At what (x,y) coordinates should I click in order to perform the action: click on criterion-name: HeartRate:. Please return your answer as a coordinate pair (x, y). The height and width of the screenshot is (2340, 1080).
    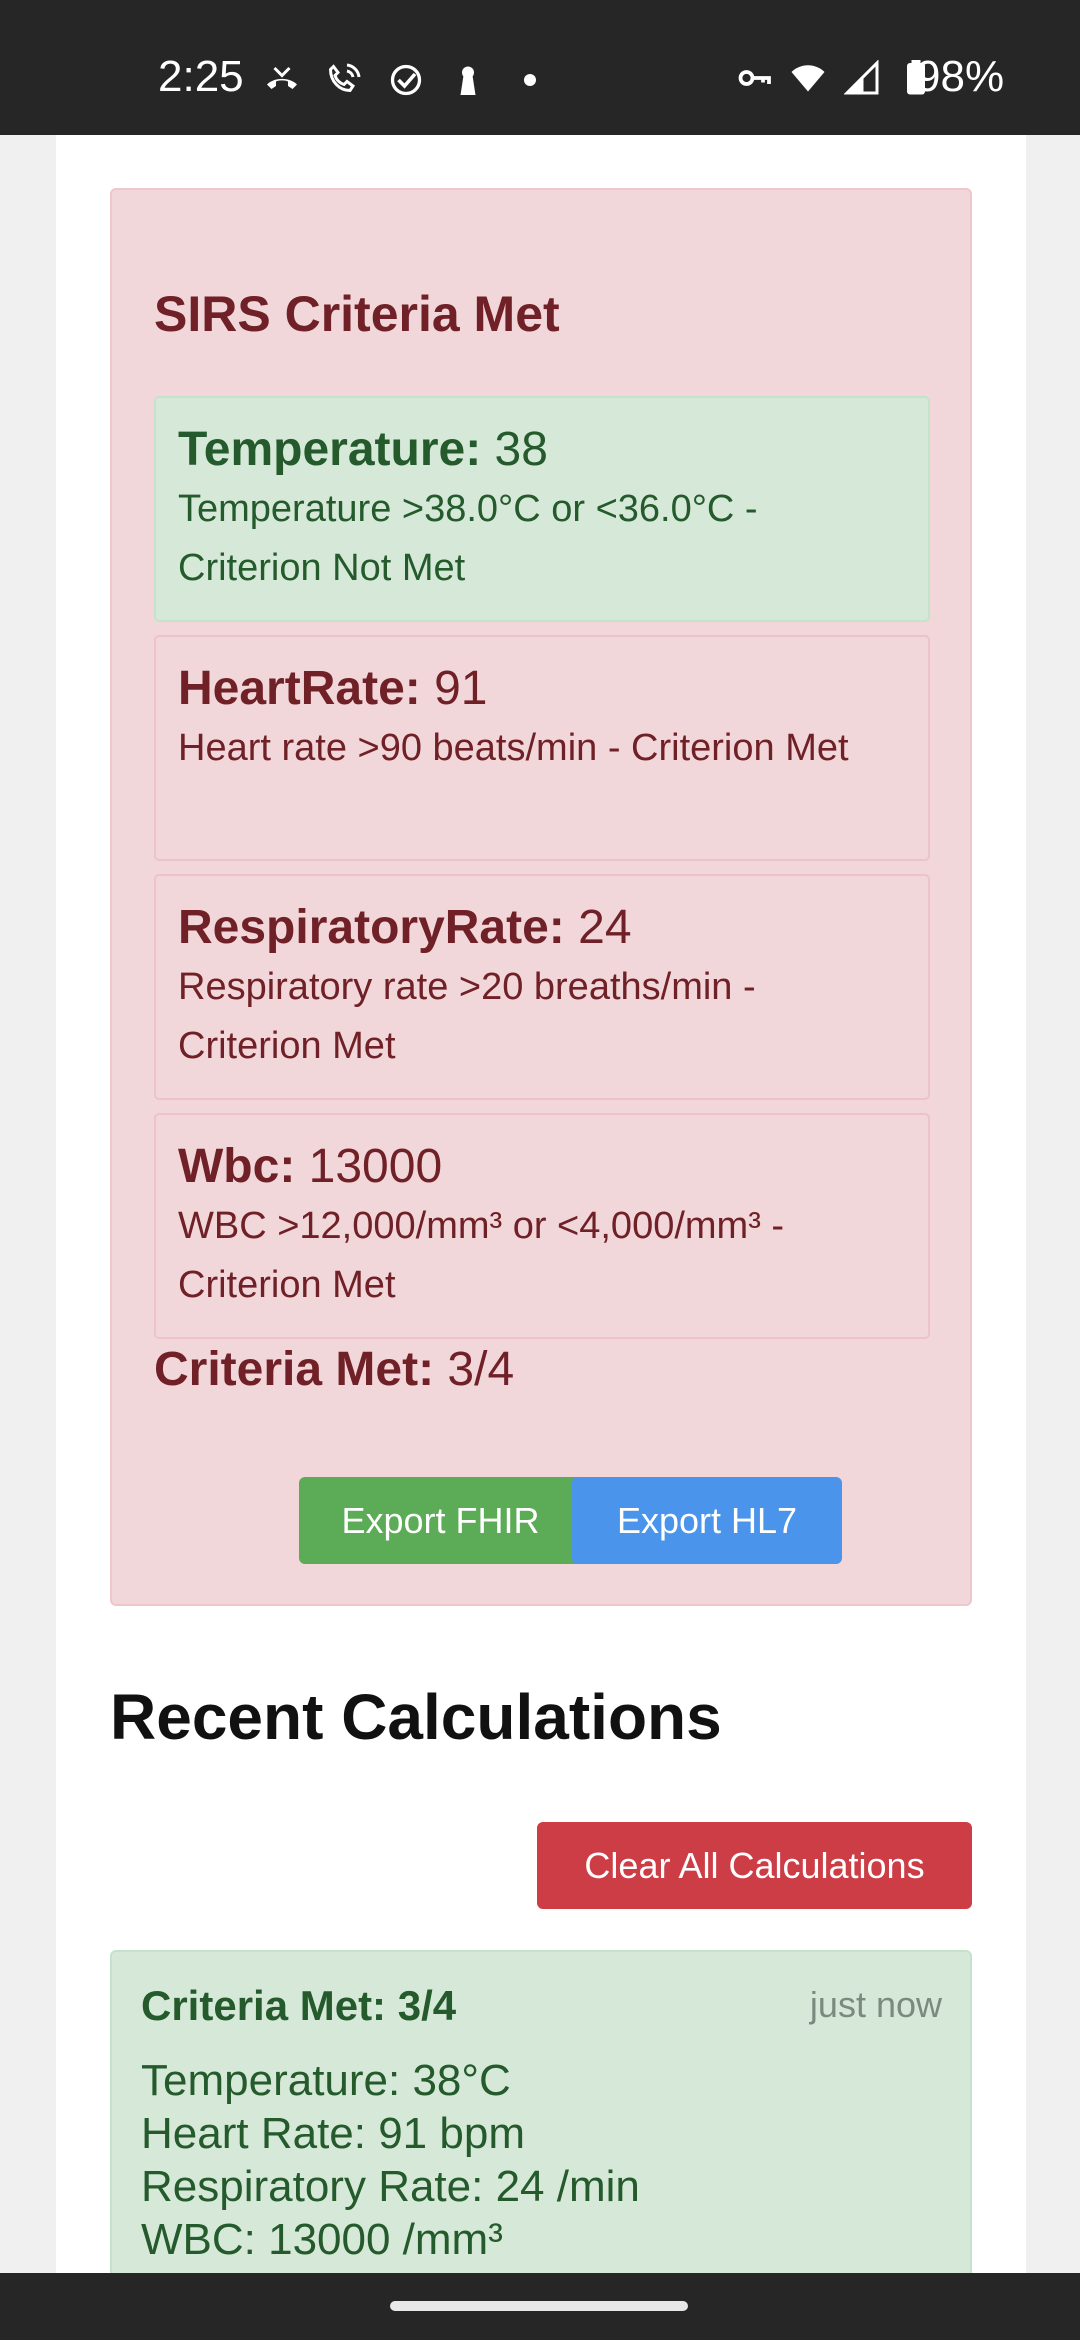
    Looking at the image, I should click on (299, 688).